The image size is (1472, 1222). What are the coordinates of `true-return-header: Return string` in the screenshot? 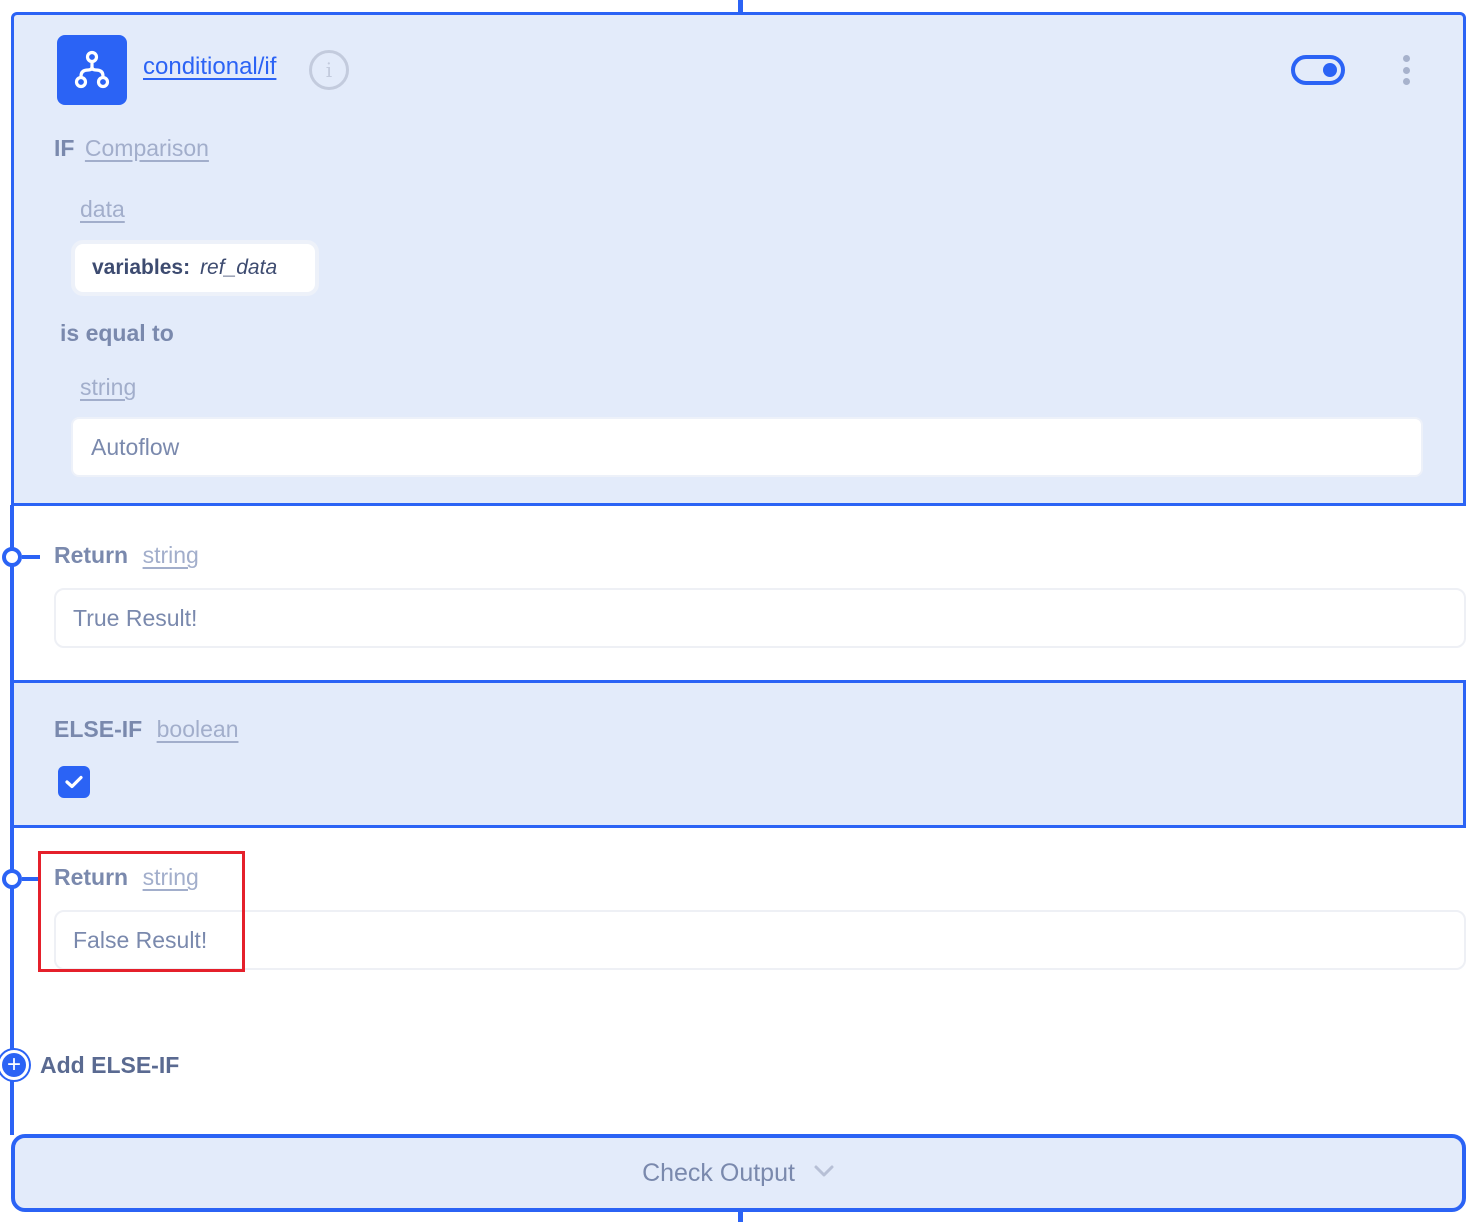 It's located at (126, 555).